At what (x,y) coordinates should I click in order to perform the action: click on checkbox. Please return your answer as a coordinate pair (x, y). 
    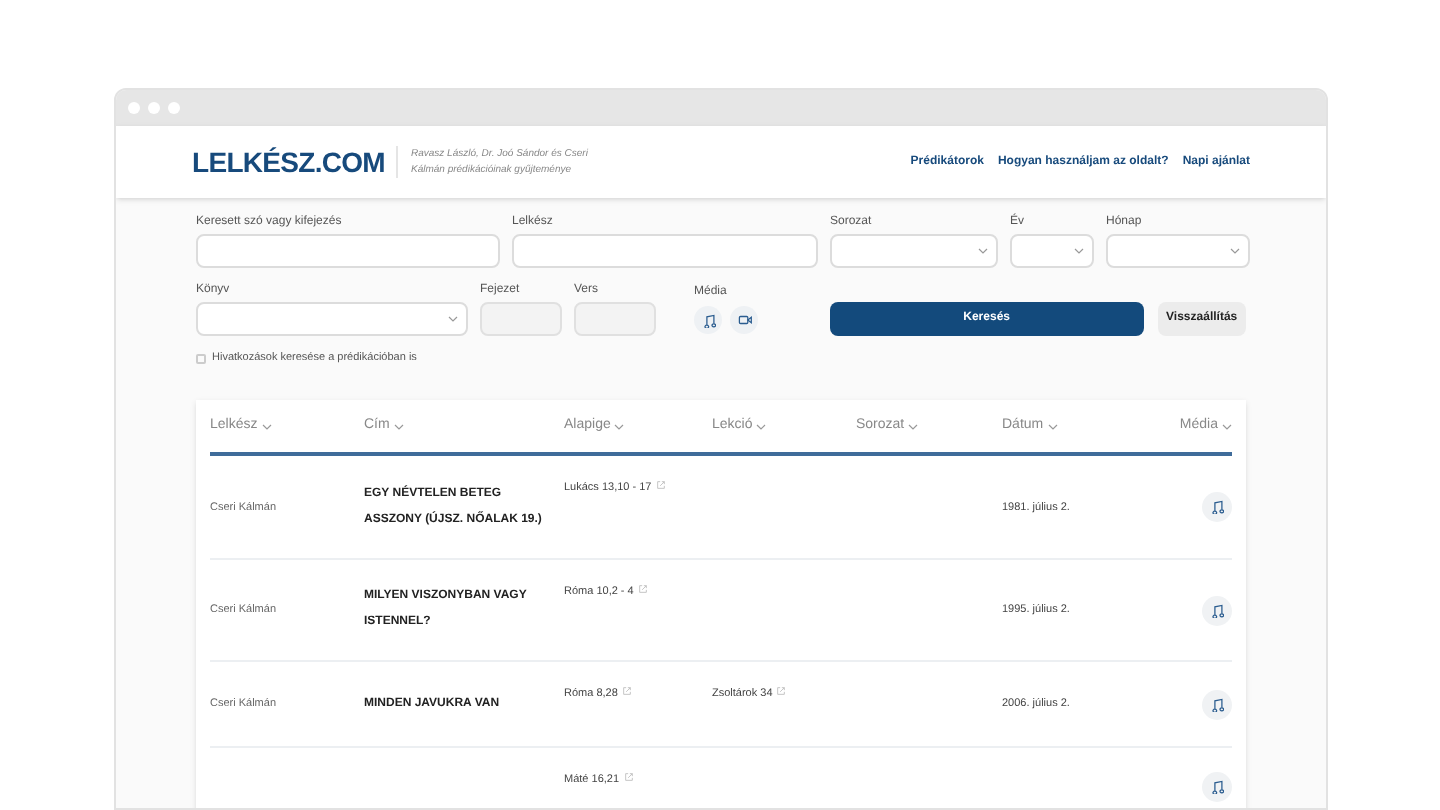
    Looking at the image, I should click on (201, 358).